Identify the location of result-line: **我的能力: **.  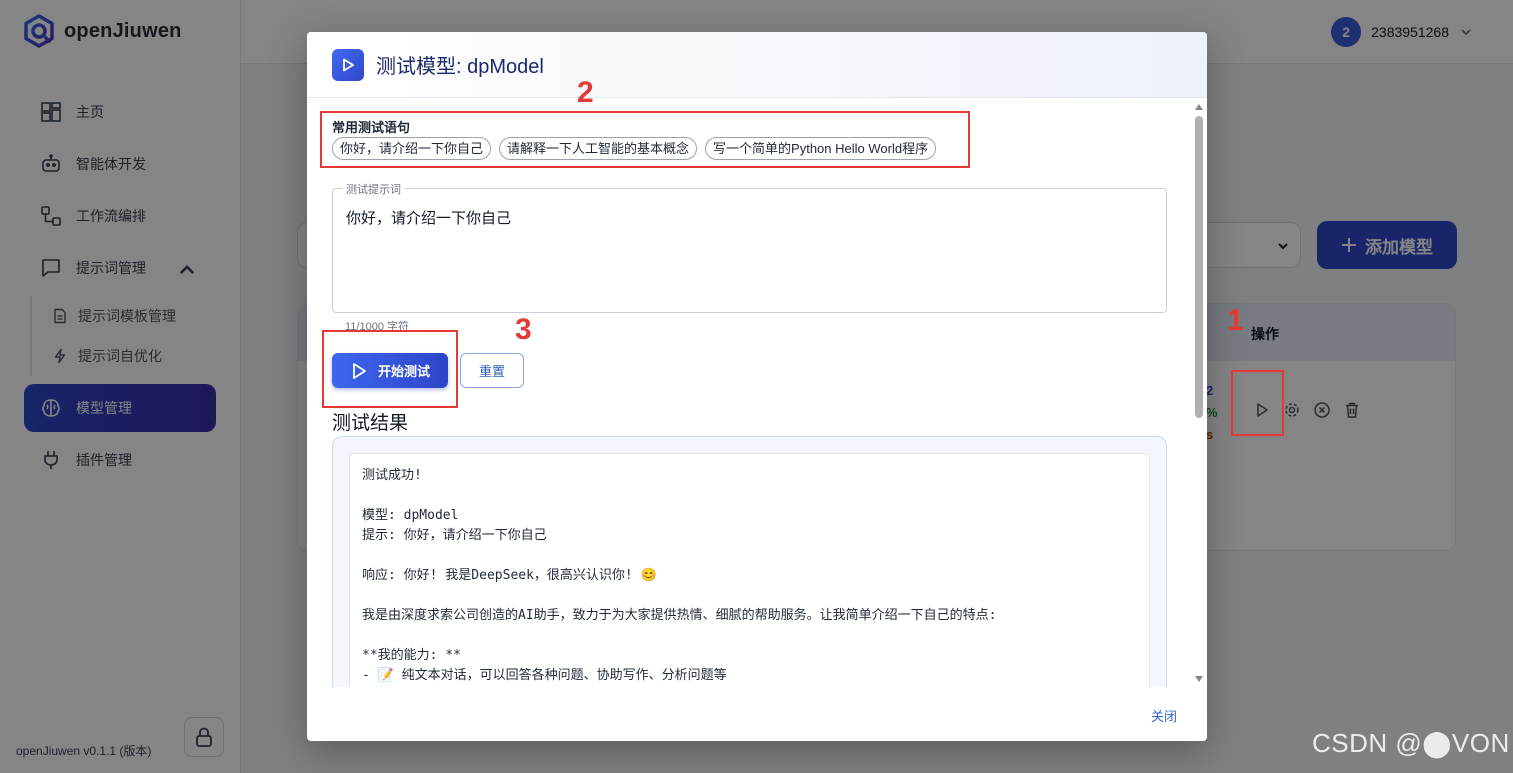
(411, 655).